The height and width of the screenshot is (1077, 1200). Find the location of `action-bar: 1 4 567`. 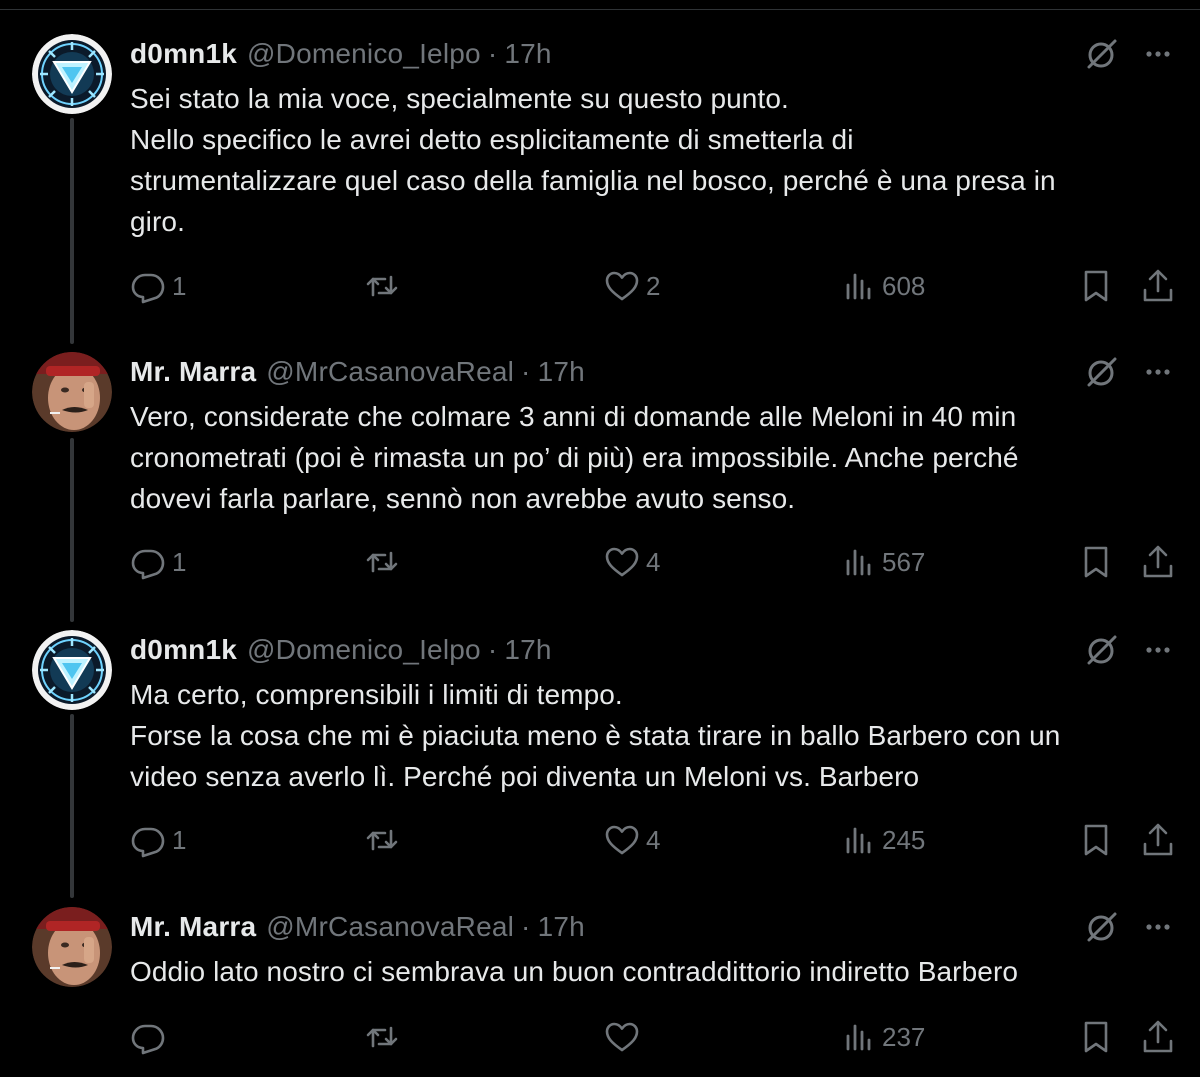

action-bar: 1 4 567 is located at coordinates (600, 562).